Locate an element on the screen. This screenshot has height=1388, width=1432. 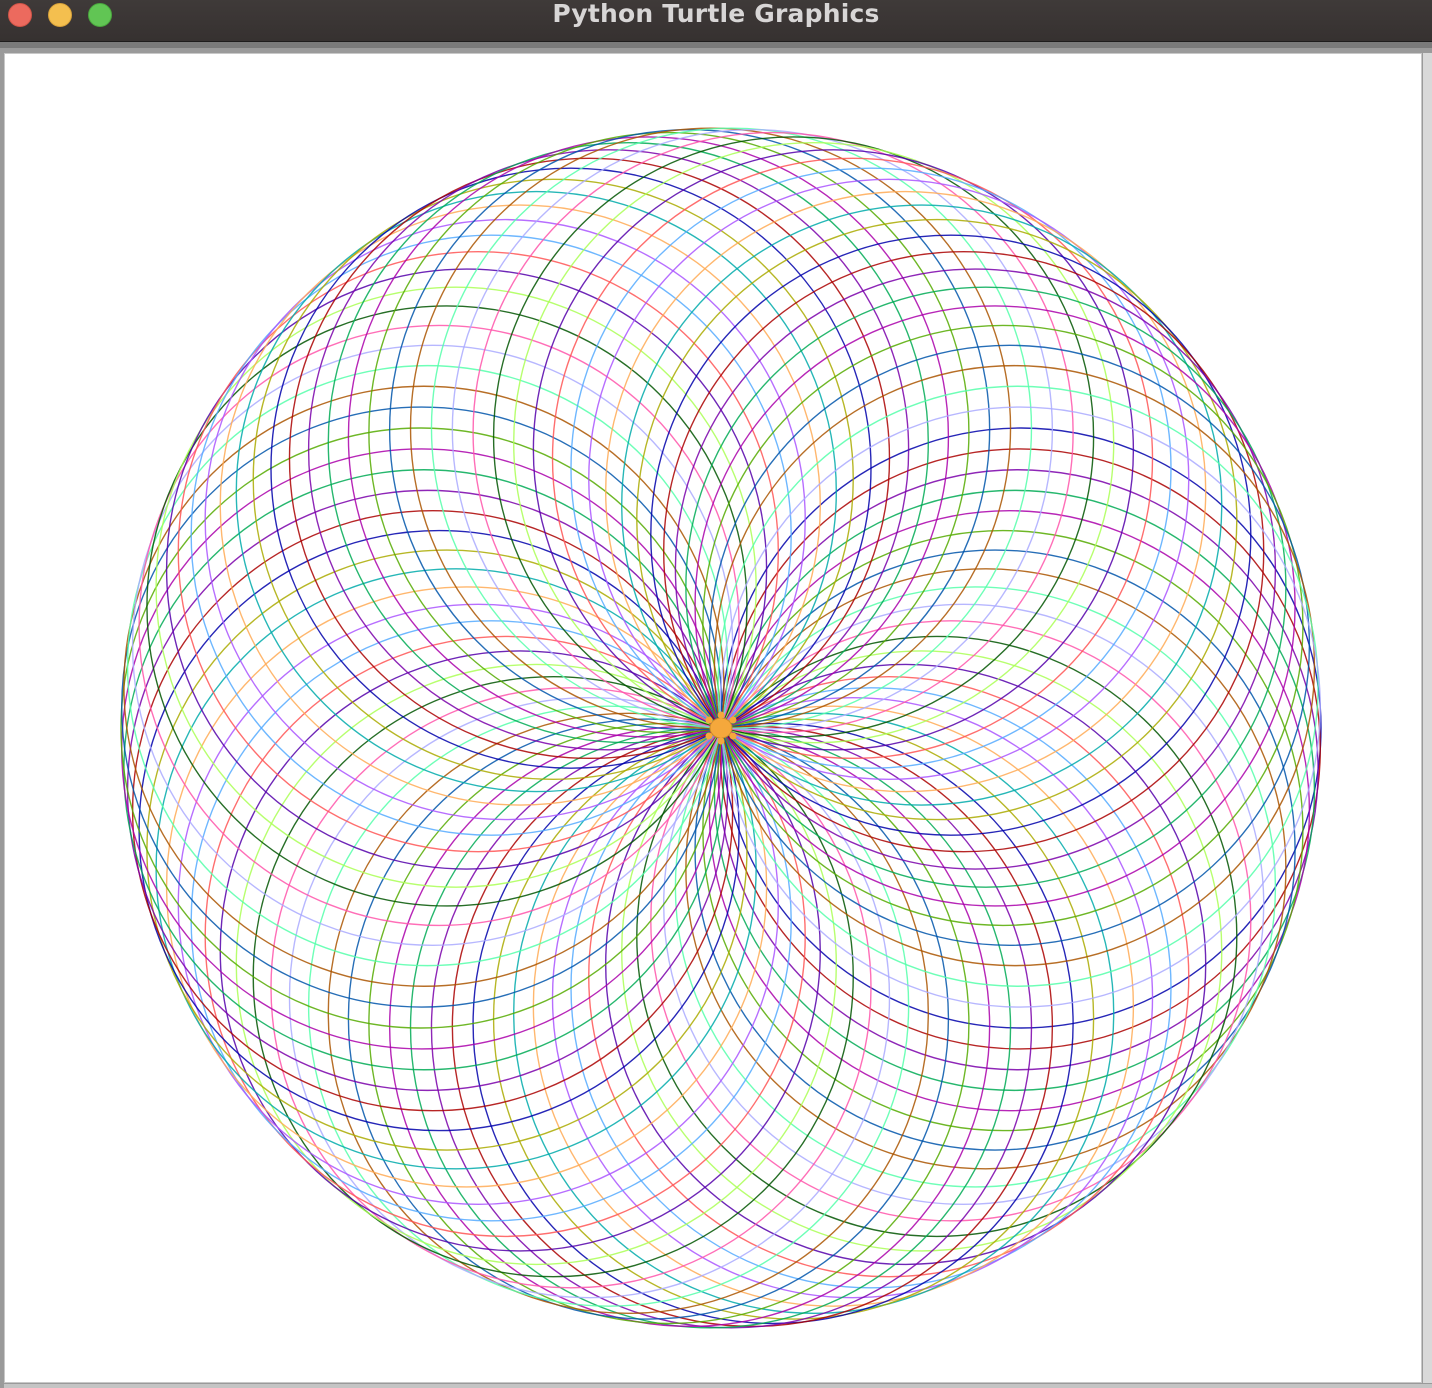
window-title: Python Turtle Graphics is located at coordinates (716, 14).